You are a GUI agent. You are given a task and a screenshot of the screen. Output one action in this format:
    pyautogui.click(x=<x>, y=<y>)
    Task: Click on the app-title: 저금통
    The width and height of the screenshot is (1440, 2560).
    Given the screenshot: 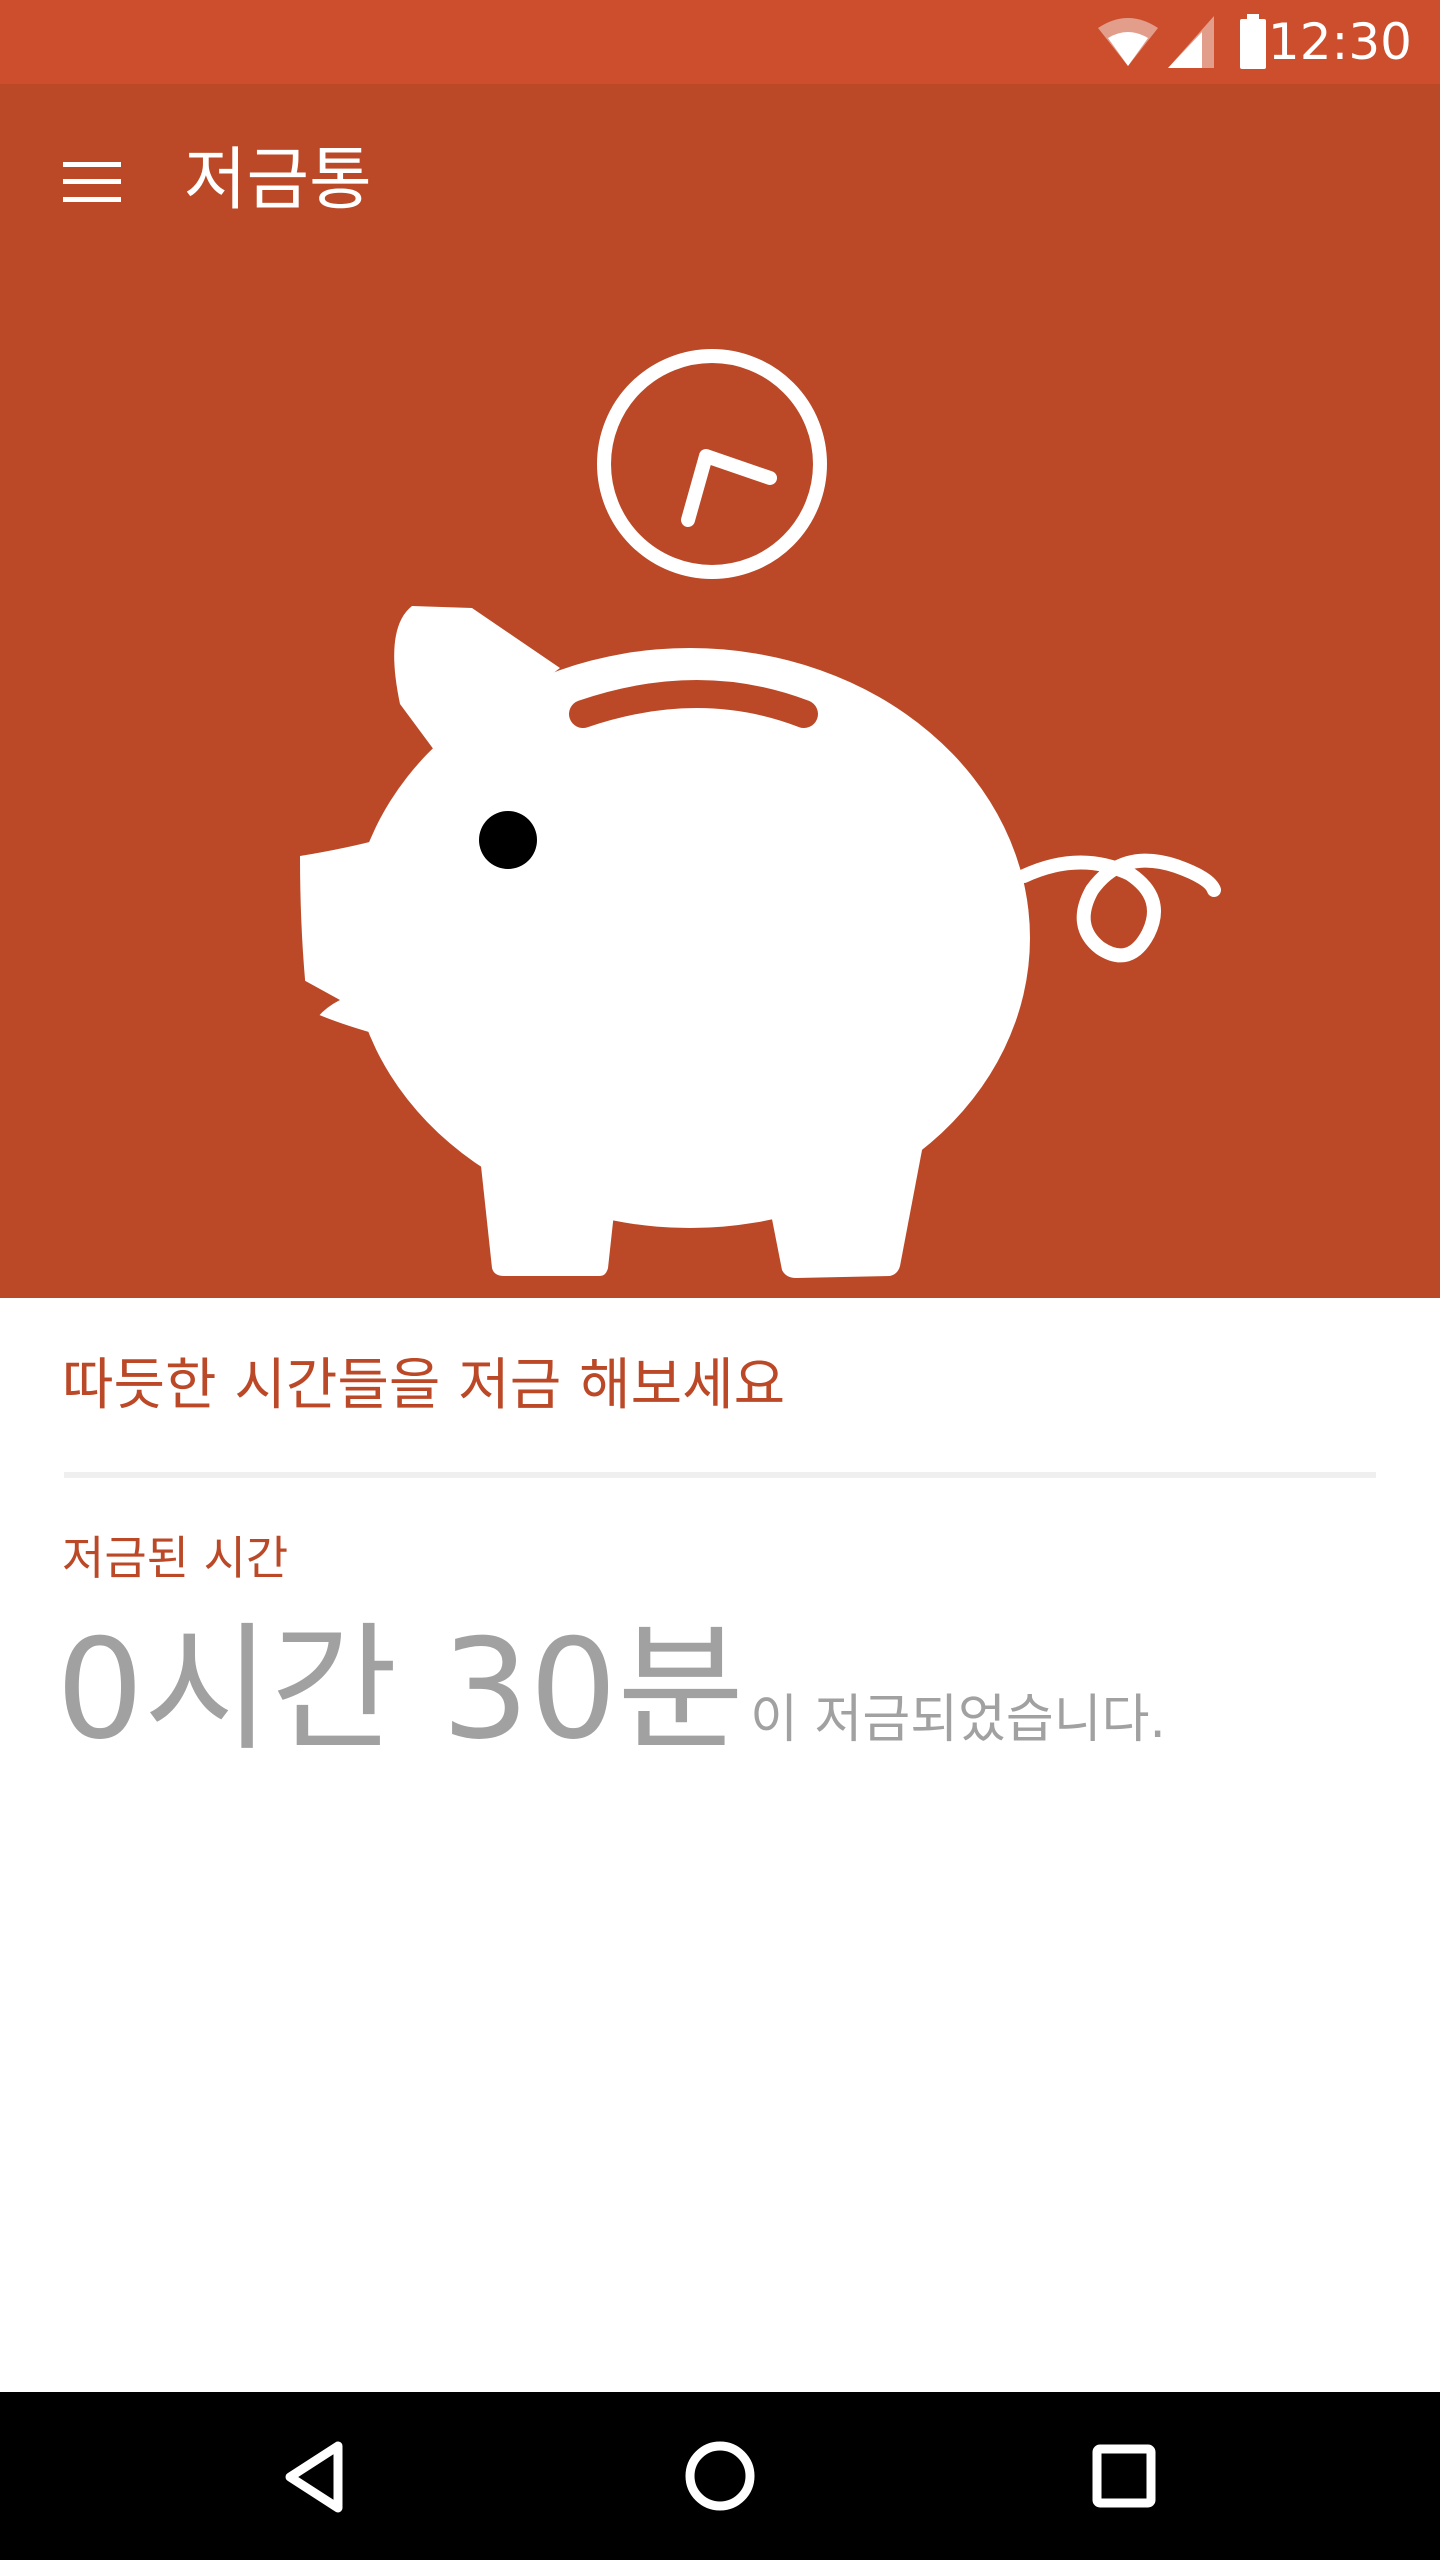 What is the action you would take?
    pyautogui.click(x=278, y=180)
    